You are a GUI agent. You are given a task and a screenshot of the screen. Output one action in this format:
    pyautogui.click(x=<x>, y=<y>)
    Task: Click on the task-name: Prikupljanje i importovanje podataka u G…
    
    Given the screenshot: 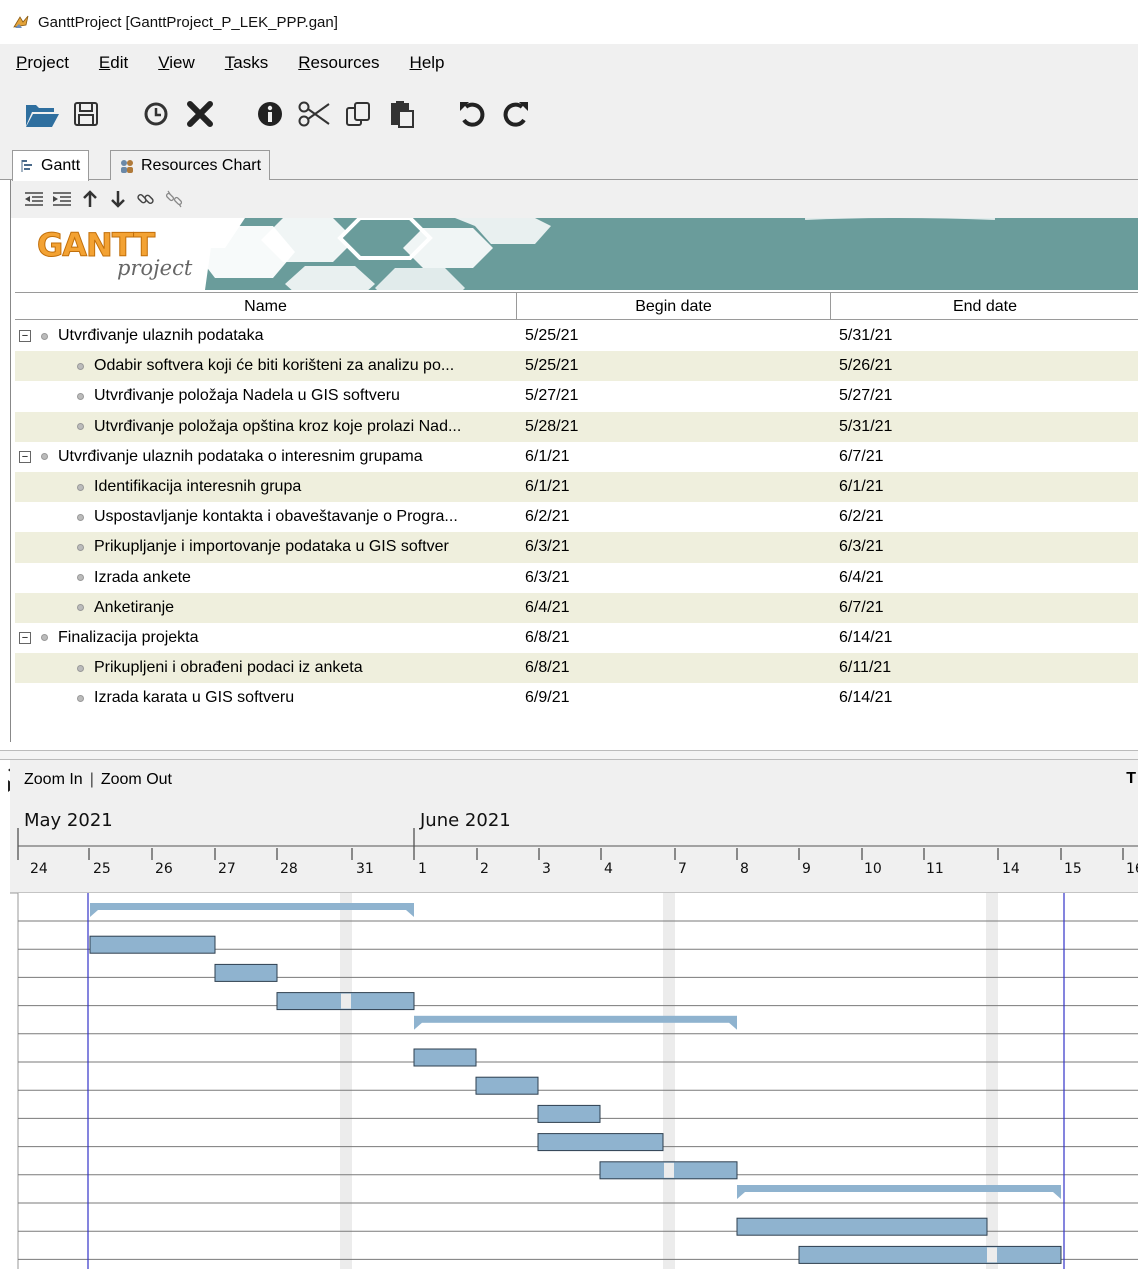 What is the action you would take?
    pyautogui.click(x=271, y=547)
    